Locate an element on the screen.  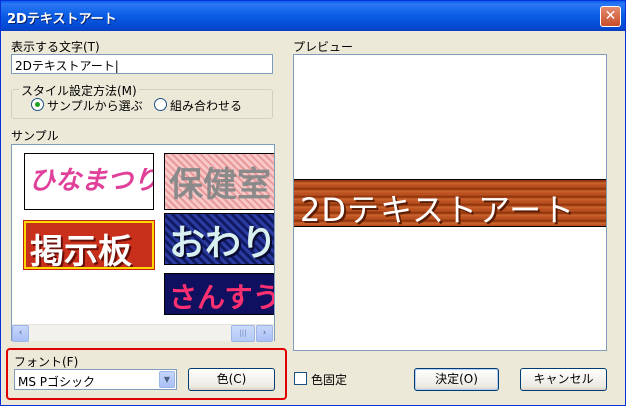
sample-tile-hokenshitsu: 保健室 is located at coordinates (219, 181).